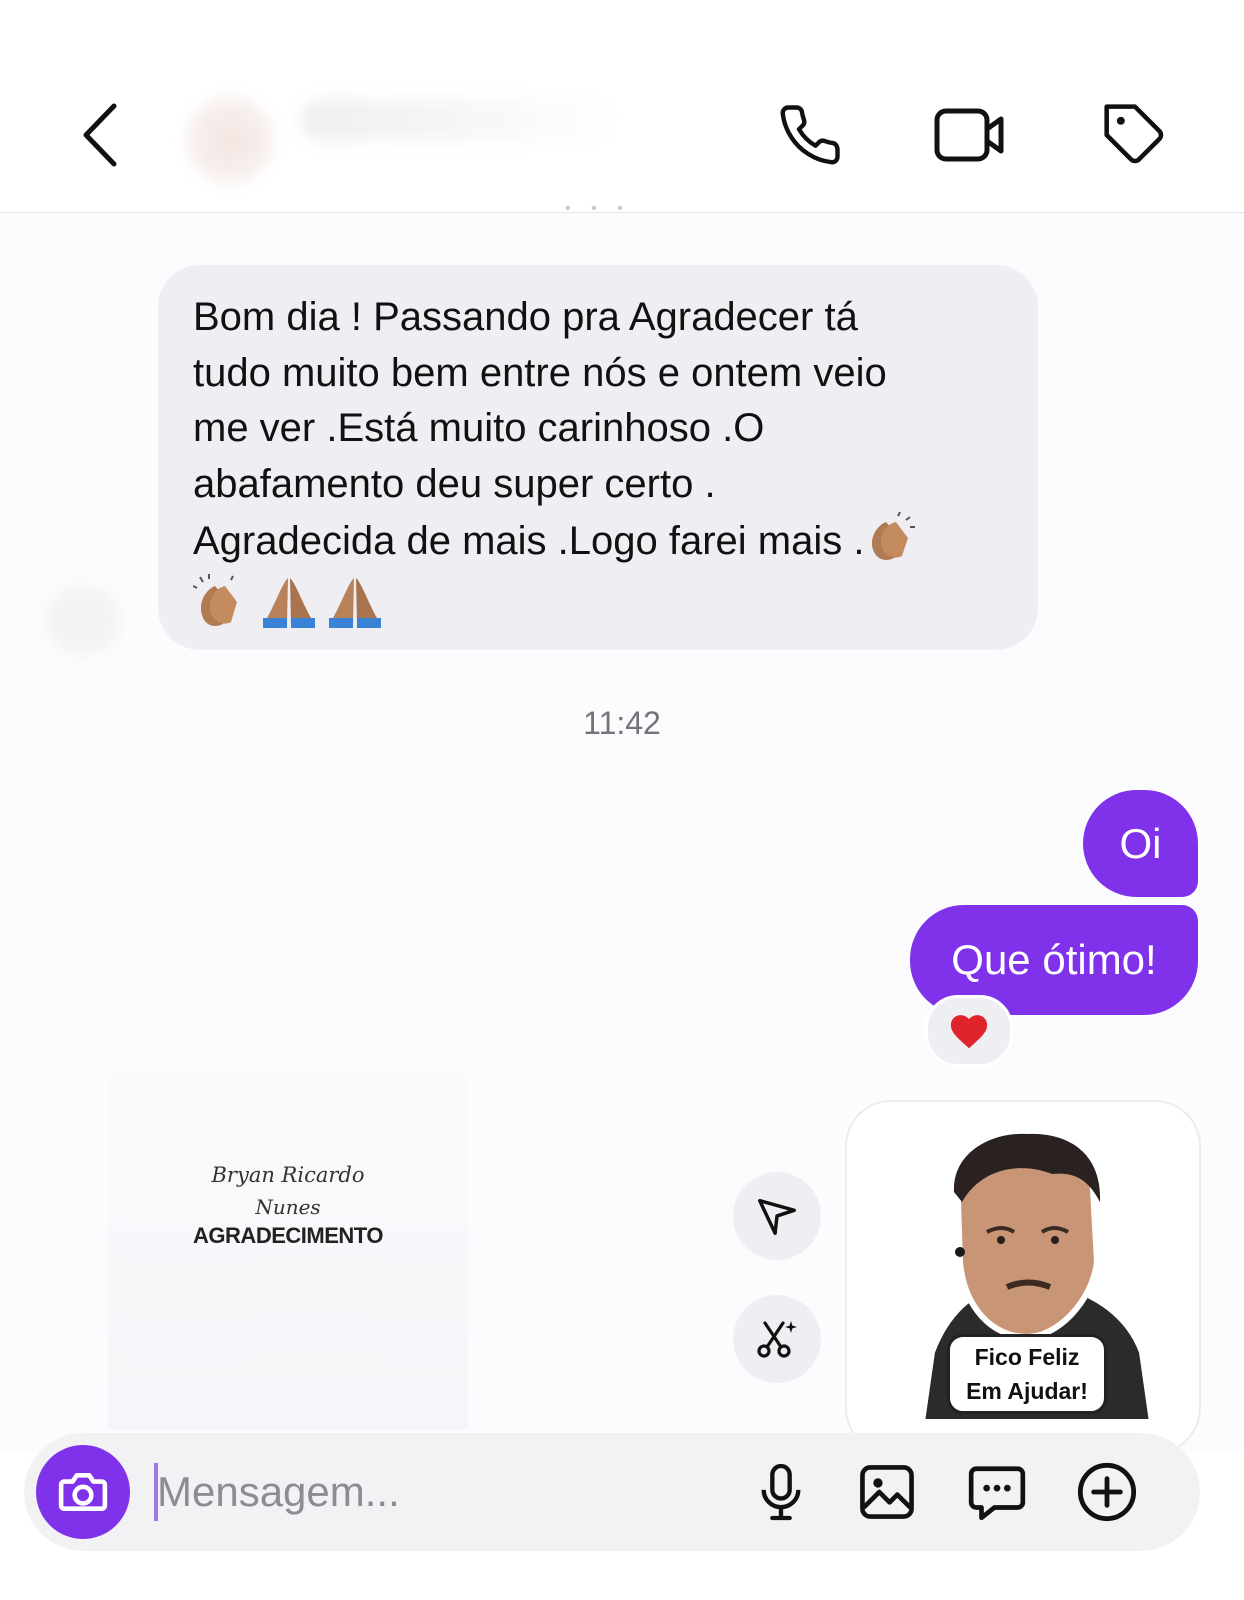 This screenshot has width=1244, height=1600. What do you see at coordinates (529, 541) in the screenshot?
I see `message-line-text: Agradecida de mais .Logo farei mais .` at bounding box center [529, 541].